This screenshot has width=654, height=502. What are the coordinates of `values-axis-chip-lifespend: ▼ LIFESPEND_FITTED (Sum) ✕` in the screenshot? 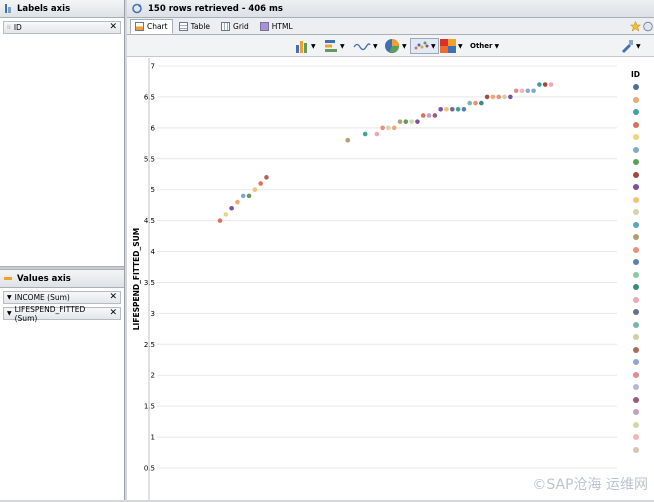 It's located at (62, 314).